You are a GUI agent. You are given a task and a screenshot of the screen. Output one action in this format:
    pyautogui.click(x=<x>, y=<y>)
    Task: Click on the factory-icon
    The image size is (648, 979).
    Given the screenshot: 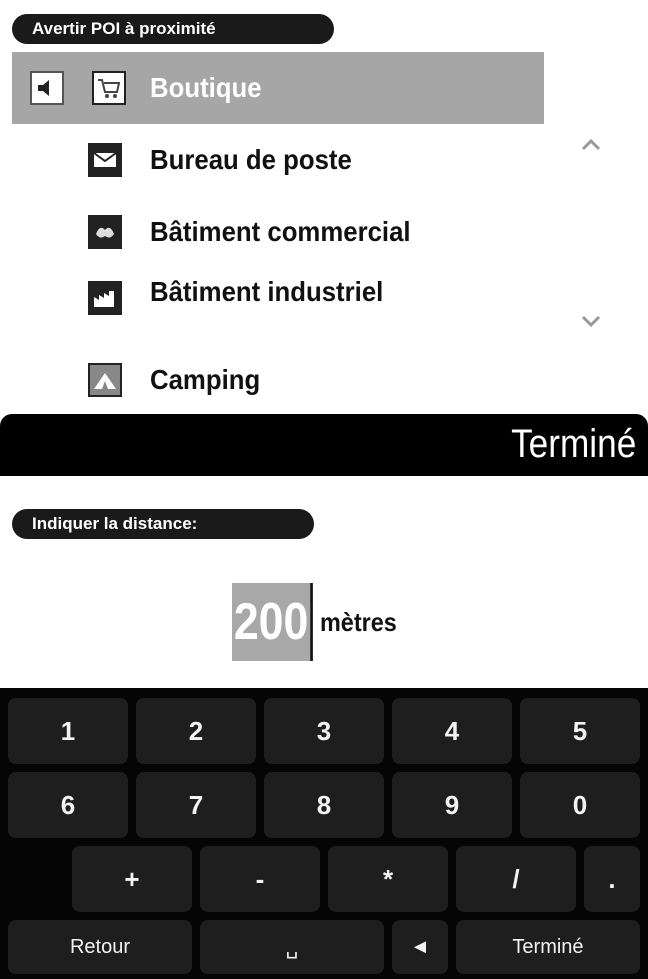 What is the action you would take?
    pyautogui.click(x=105, y=298)
    